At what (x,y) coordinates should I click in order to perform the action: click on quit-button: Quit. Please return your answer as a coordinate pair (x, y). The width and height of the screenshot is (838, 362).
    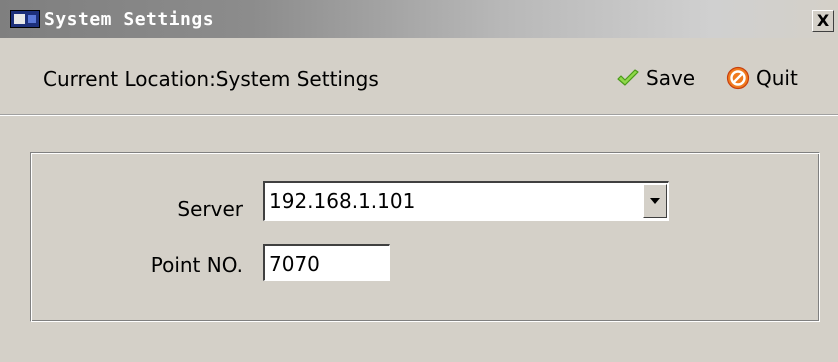
    Looking at the image, I should click on (762, 78).